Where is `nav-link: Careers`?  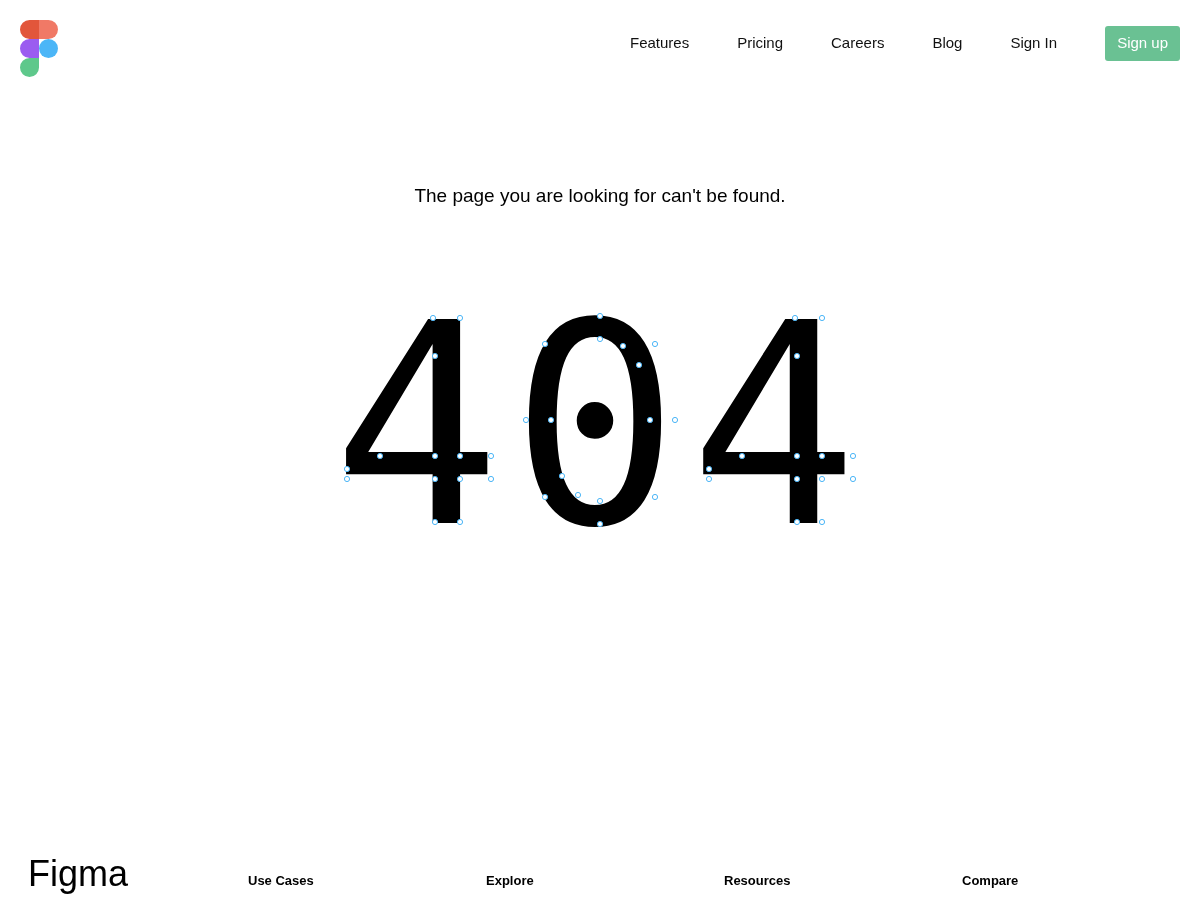
nav-link: Careers is located at coordinates (858, 43).